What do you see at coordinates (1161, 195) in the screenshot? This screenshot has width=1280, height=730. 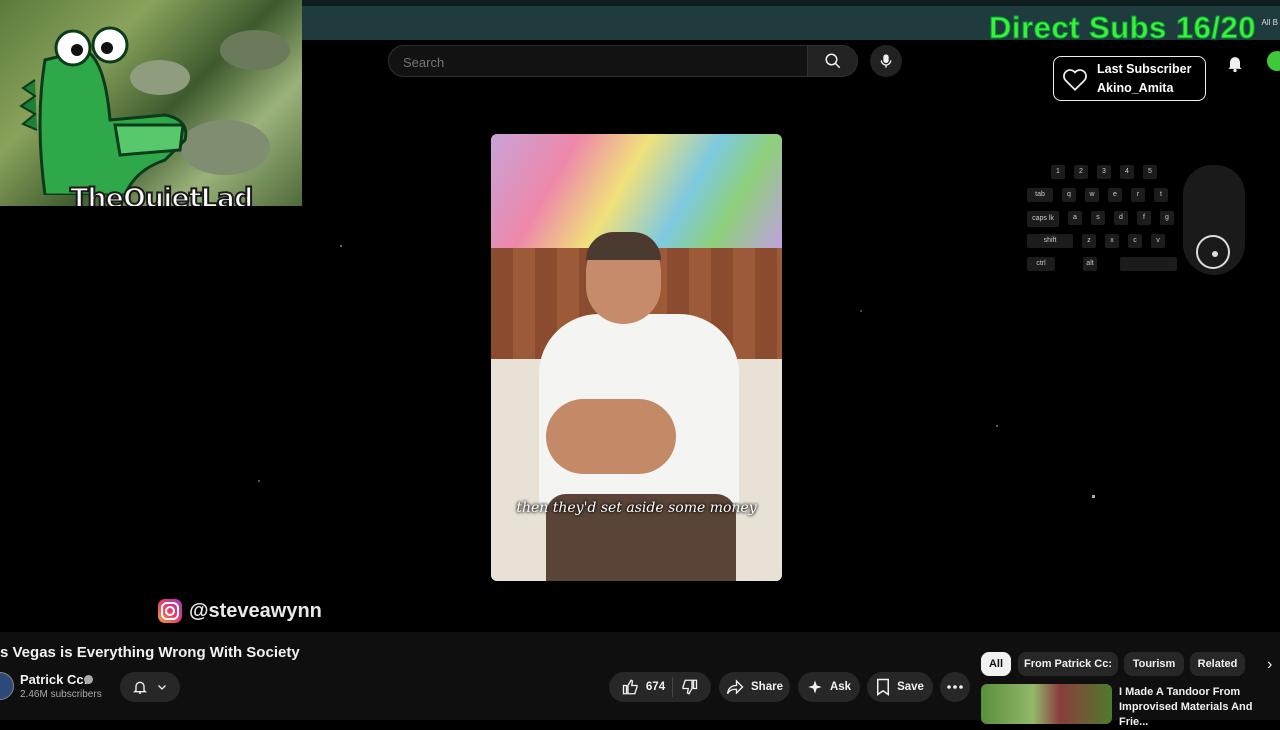 I see `keyboard-key: t` at bounding box center [1161, 195].